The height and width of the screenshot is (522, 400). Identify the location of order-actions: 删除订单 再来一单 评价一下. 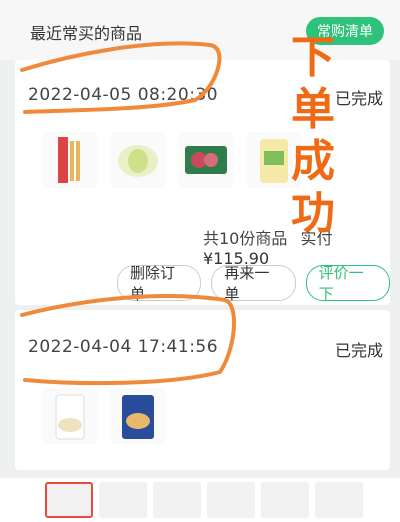
(253, 283).